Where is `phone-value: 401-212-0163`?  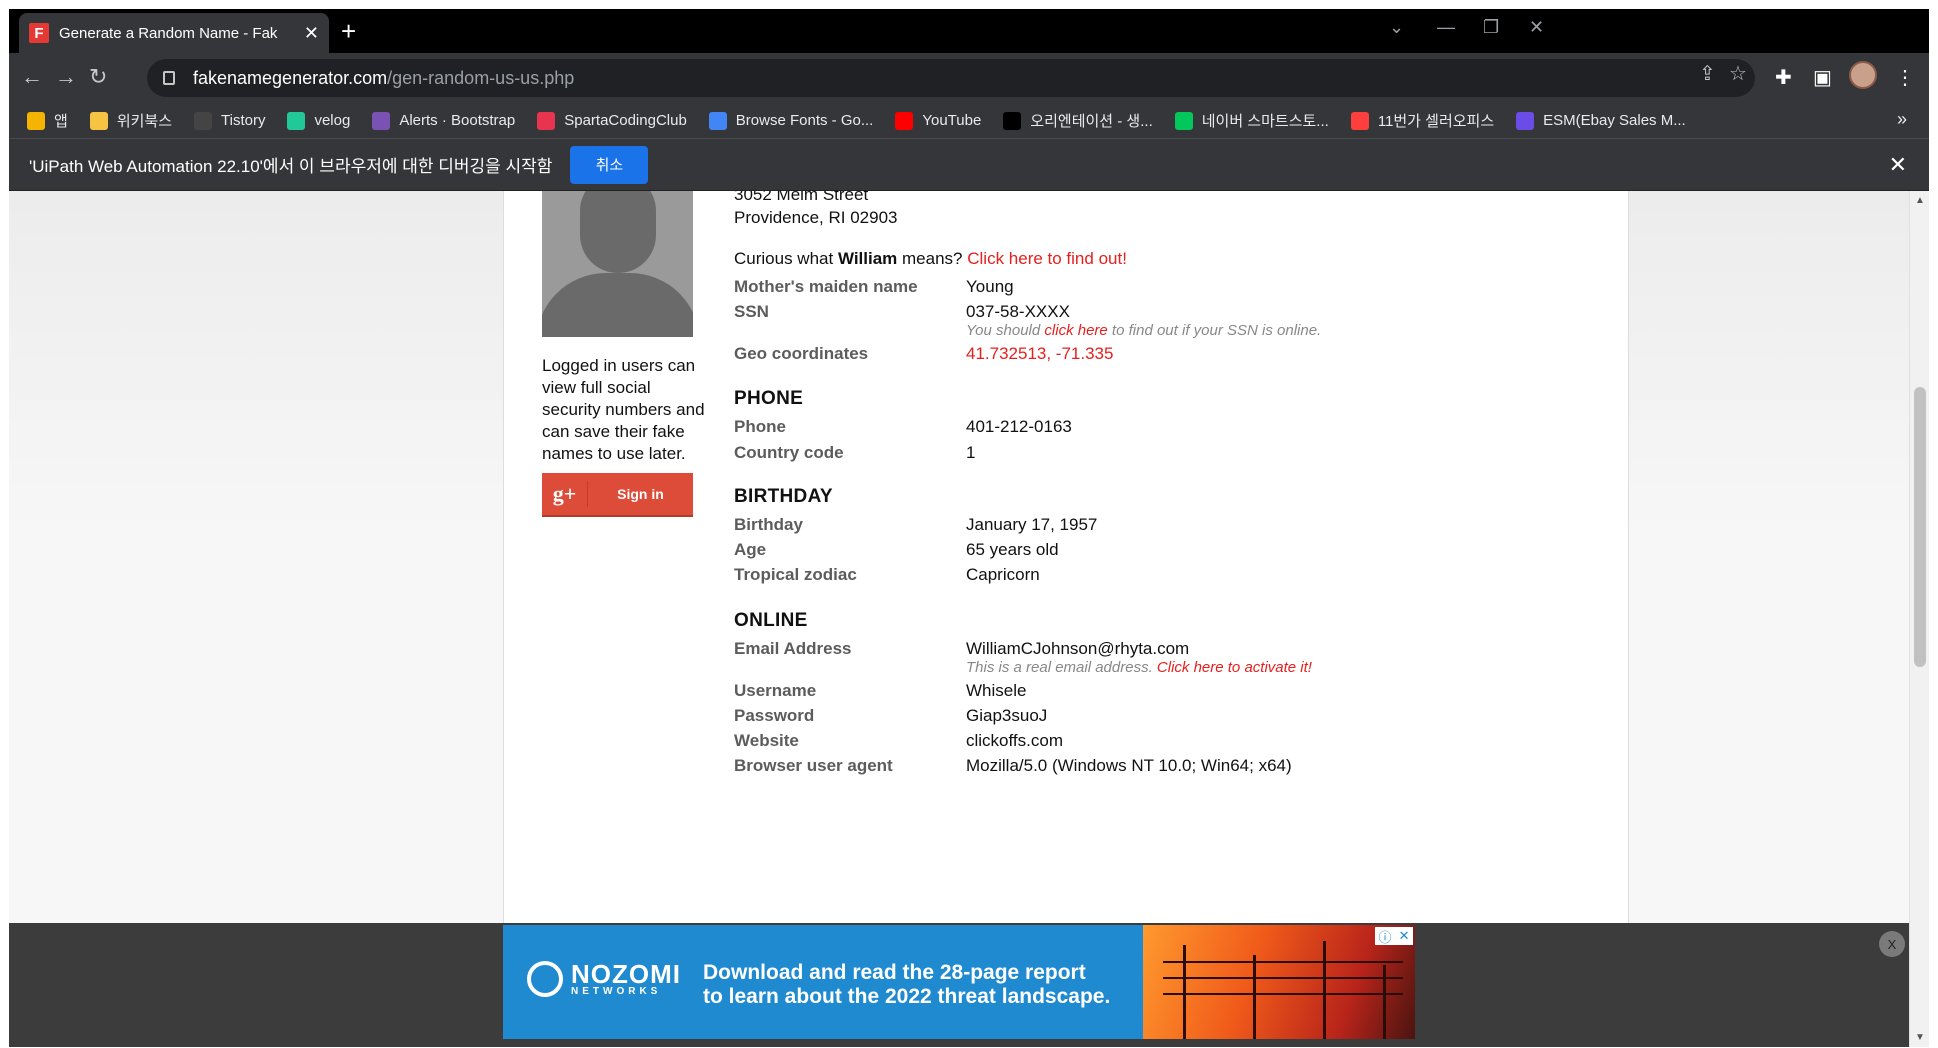
phone-value: 401-212-0163 is located at coordinates (1019, 426).